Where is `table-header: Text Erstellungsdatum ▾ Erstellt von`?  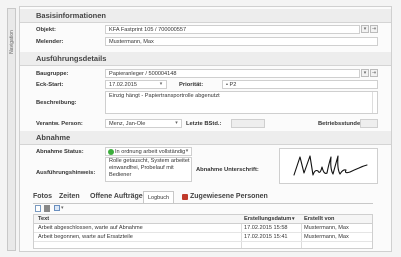 table-header: Text Erstellungsdatum ▾ Erstellt von is located at coordinates (203, 219).